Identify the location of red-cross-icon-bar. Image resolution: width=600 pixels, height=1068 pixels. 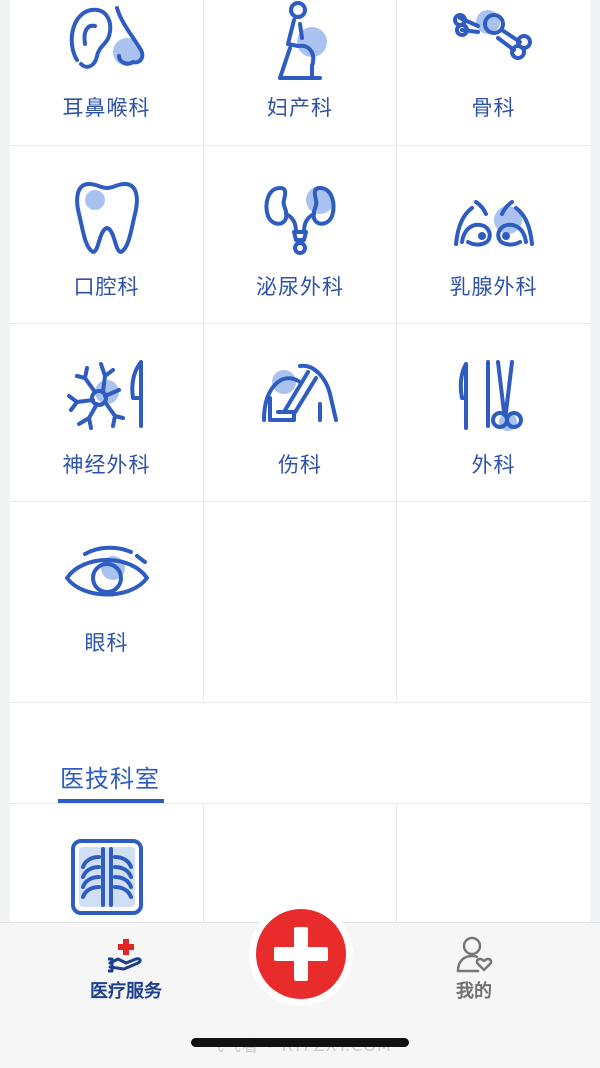
(301, 954).